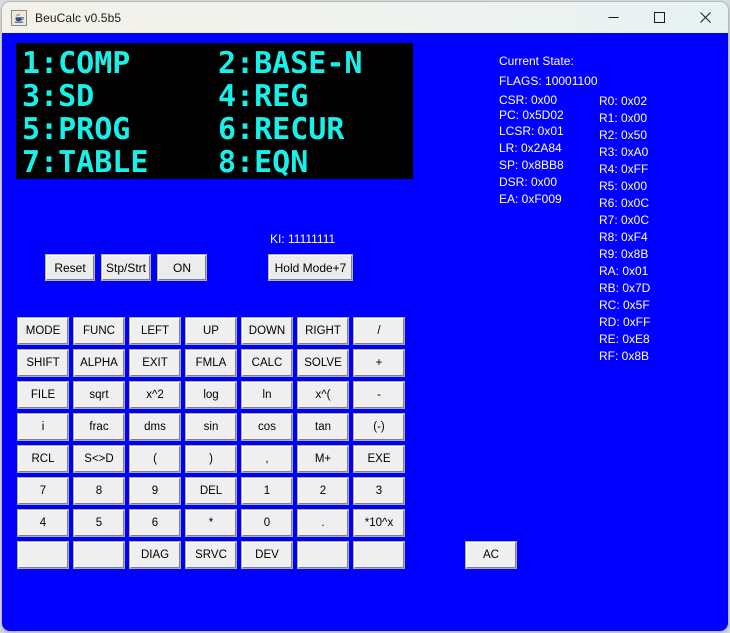 This screenshot has height=633, width=730. What do you see at coordinates (155, 491) in the screenshot?
I see `key-9: 9` at bounding box center [155, 491].